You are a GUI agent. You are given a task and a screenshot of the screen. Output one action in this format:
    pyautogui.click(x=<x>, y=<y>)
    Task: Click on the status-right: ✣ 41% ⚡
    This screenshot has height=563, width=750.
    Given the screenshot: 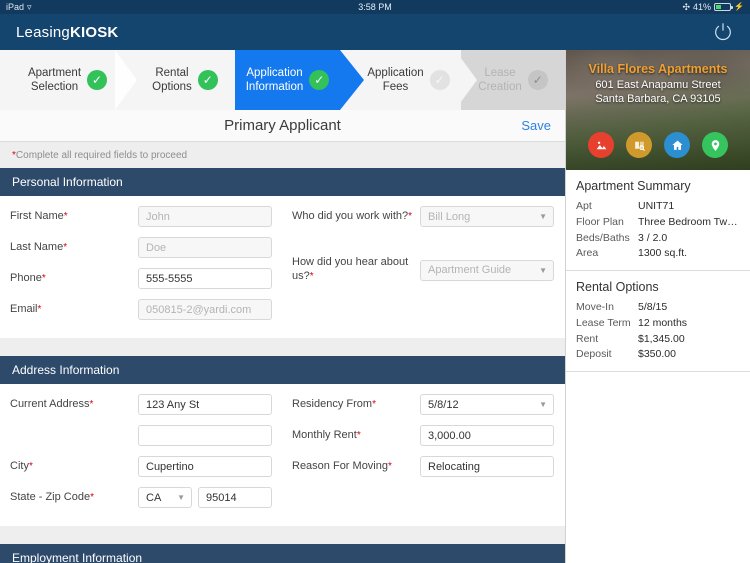 What is the action you would take?
    pyautogui.click(x=713, y=7)
    